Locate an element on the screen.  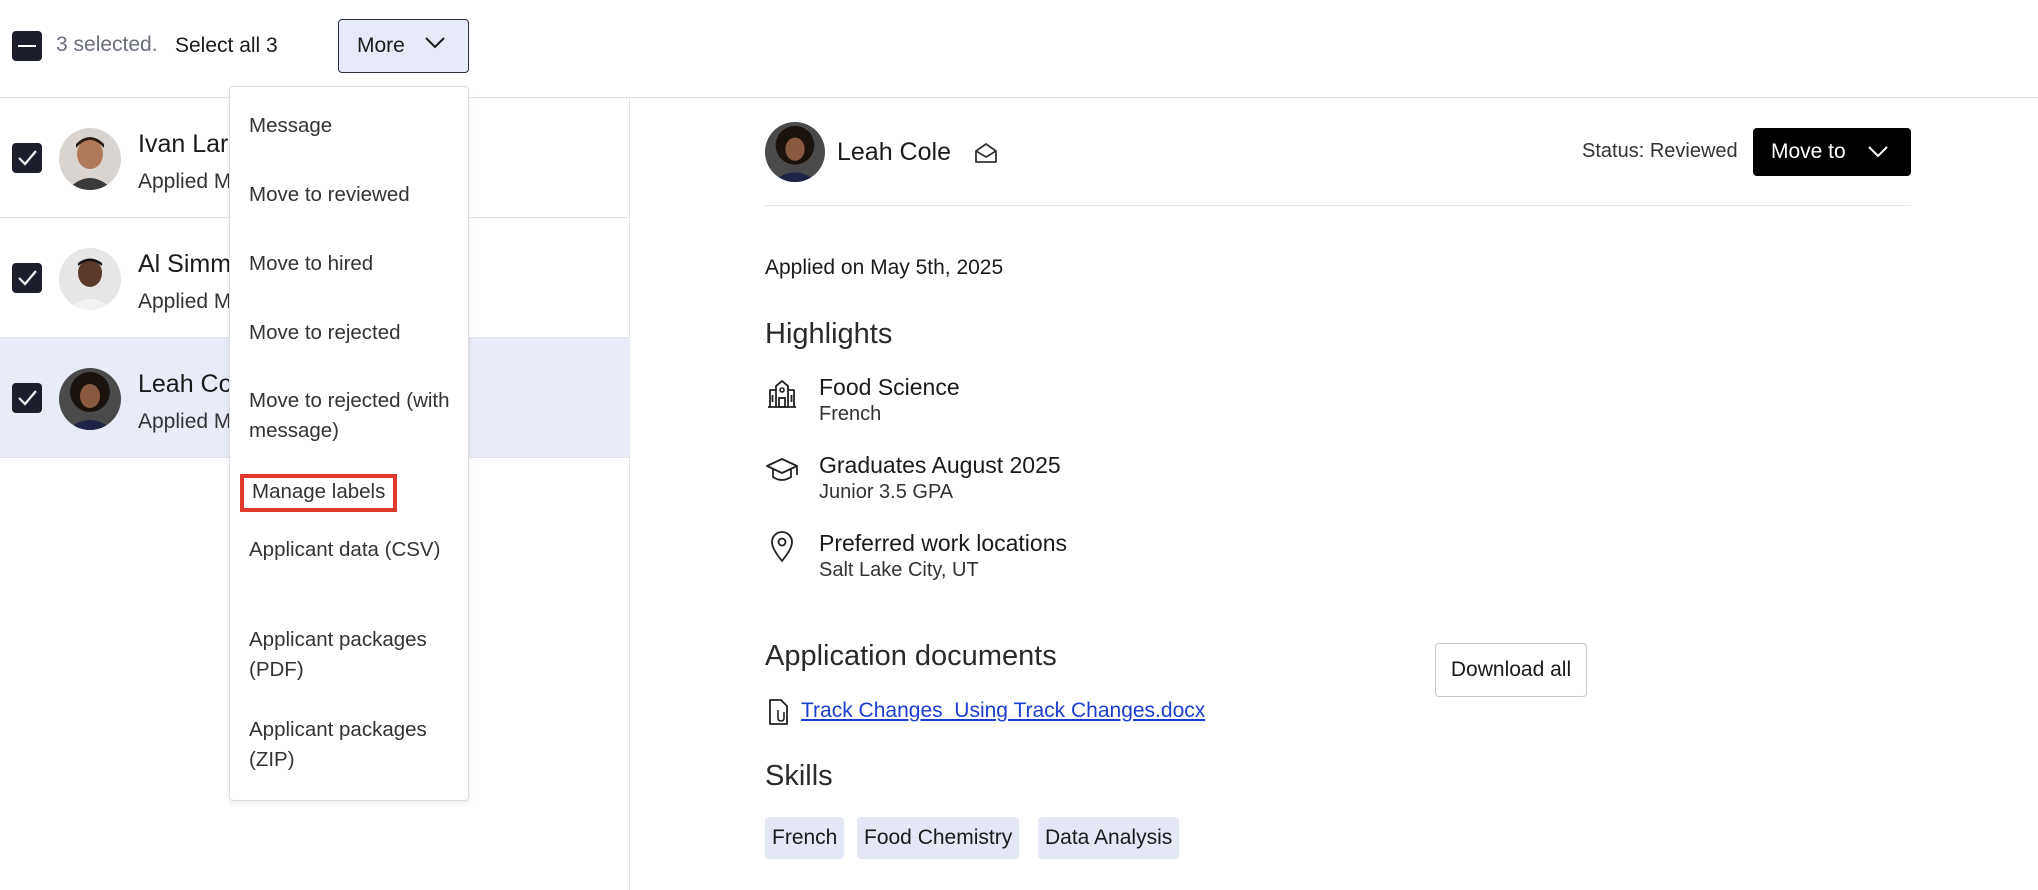
document-attachment-icon is located at coordinates (778, 712).